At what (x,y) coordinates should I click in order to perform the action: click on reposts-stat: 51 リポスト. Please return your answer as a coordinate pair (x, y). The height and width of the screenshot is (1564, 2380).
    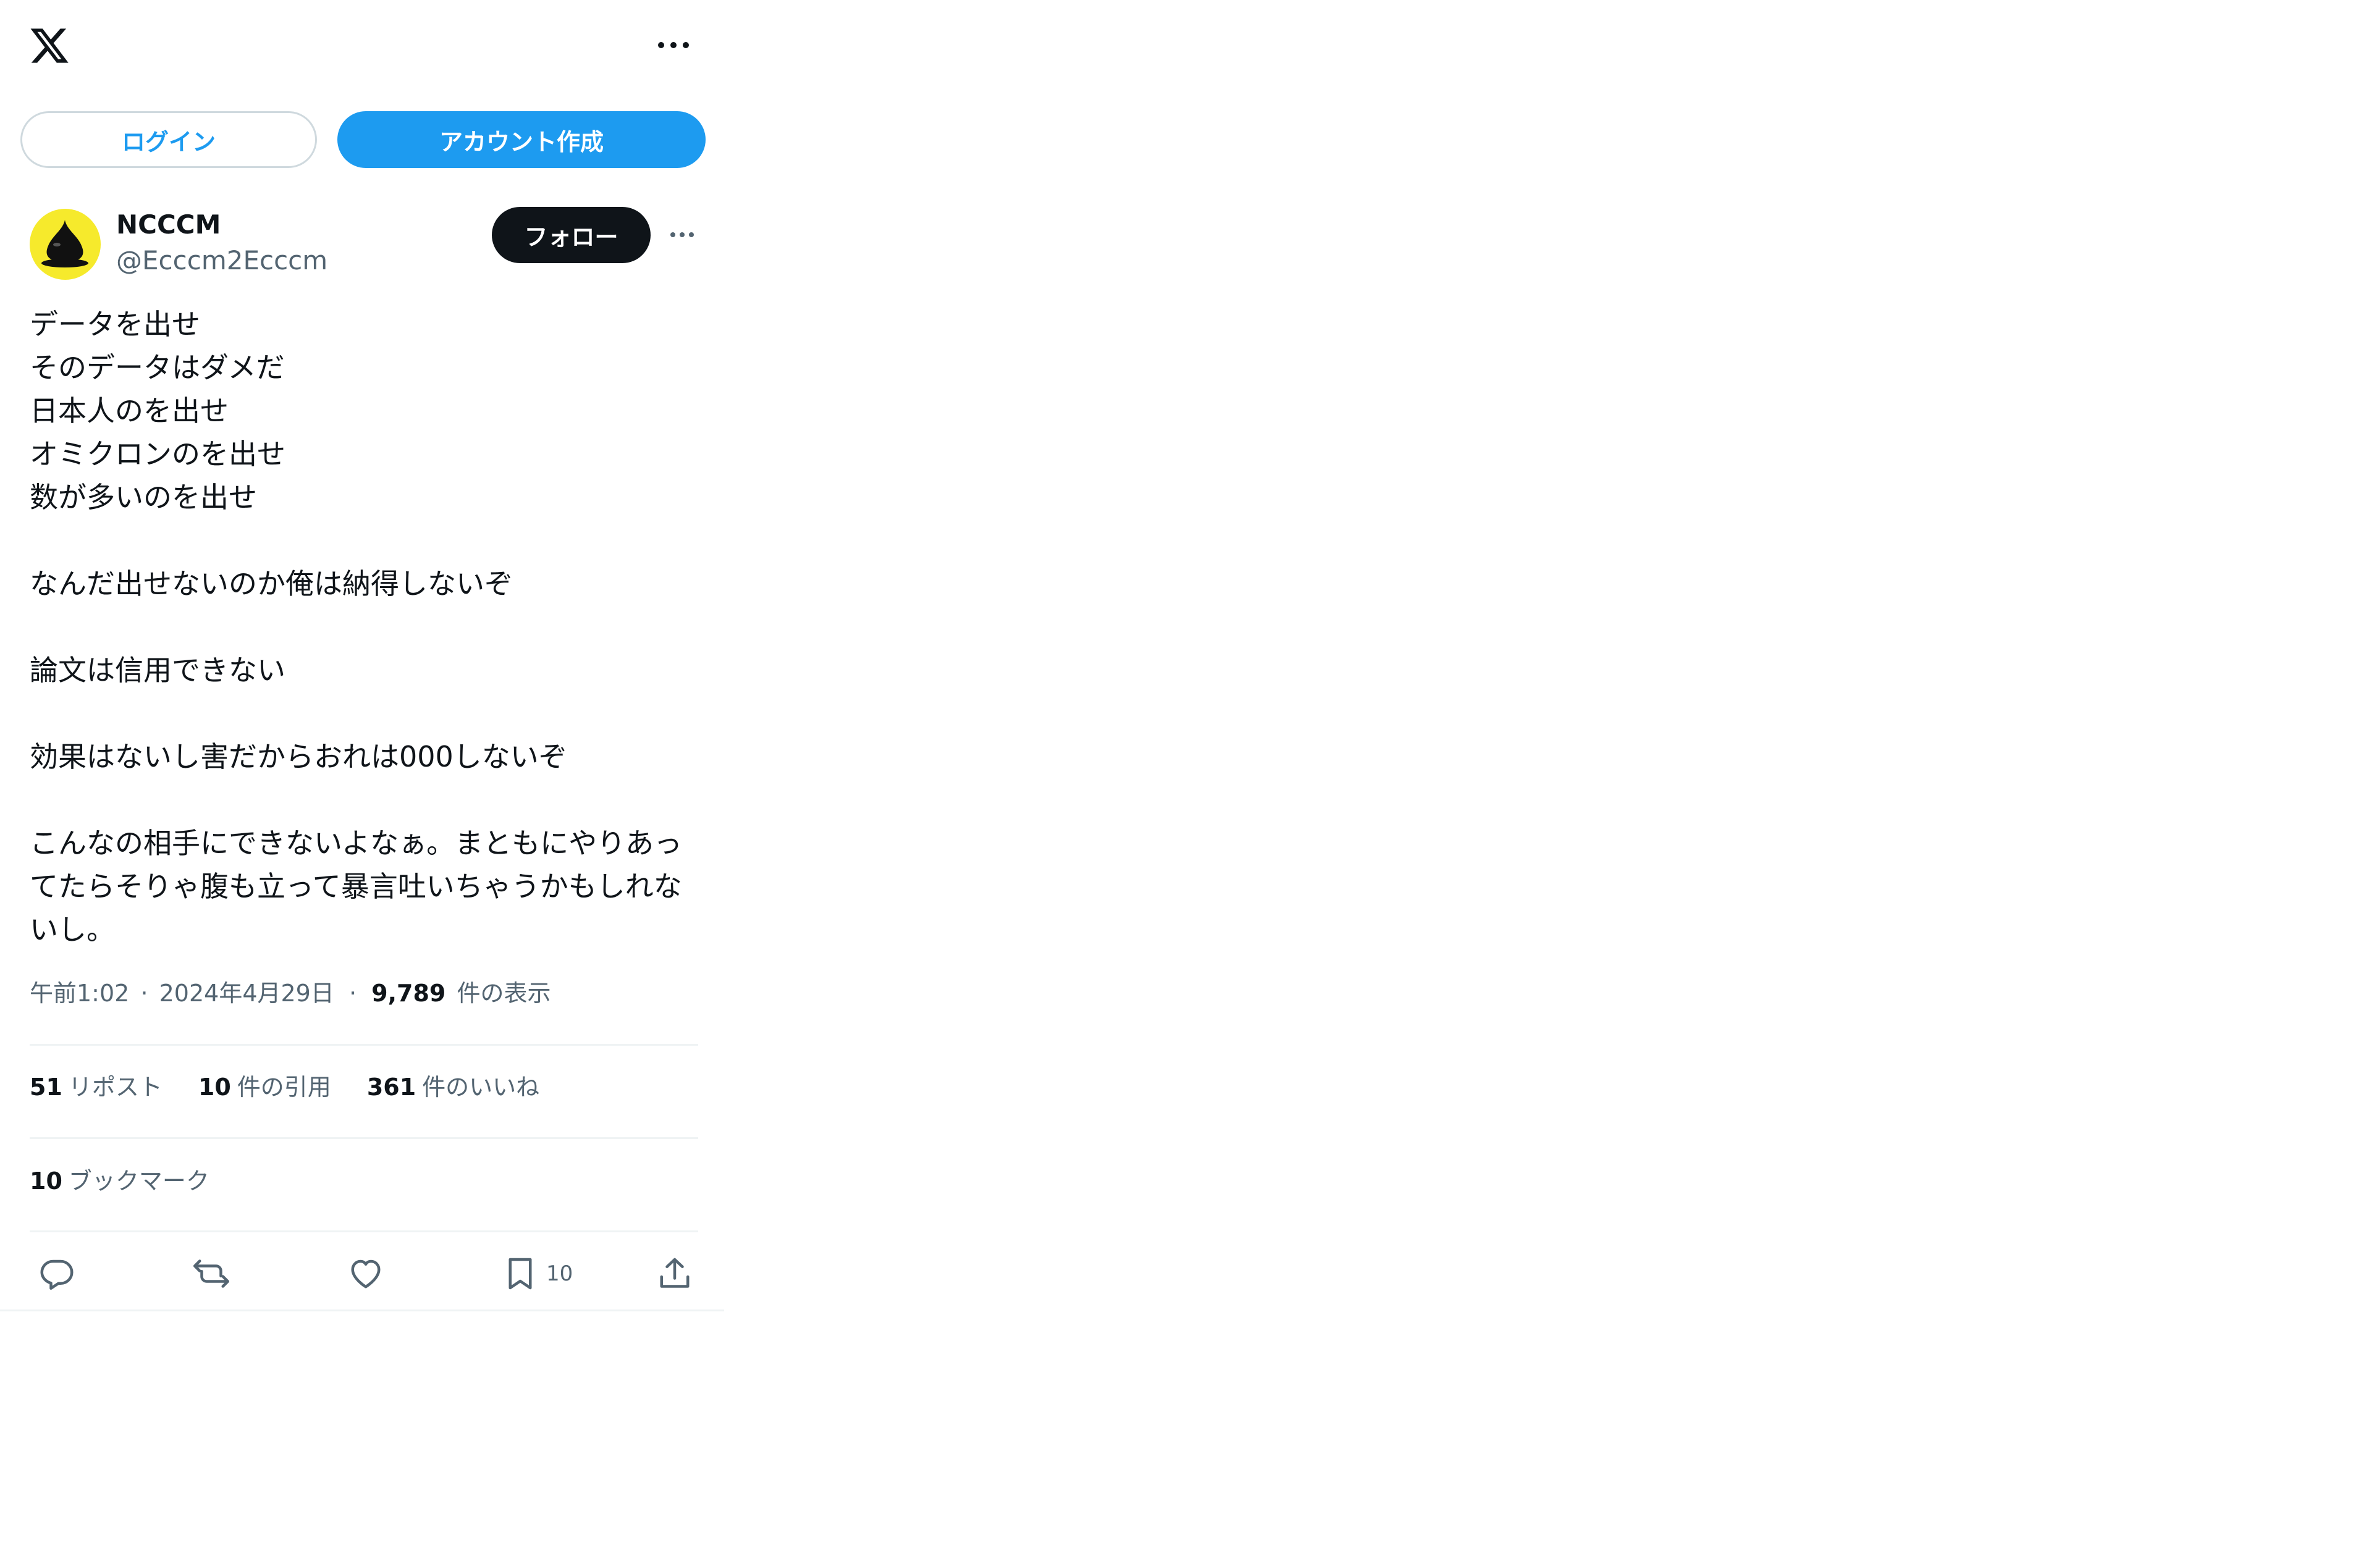
    Looking at the image, I should click on (96, 1087).